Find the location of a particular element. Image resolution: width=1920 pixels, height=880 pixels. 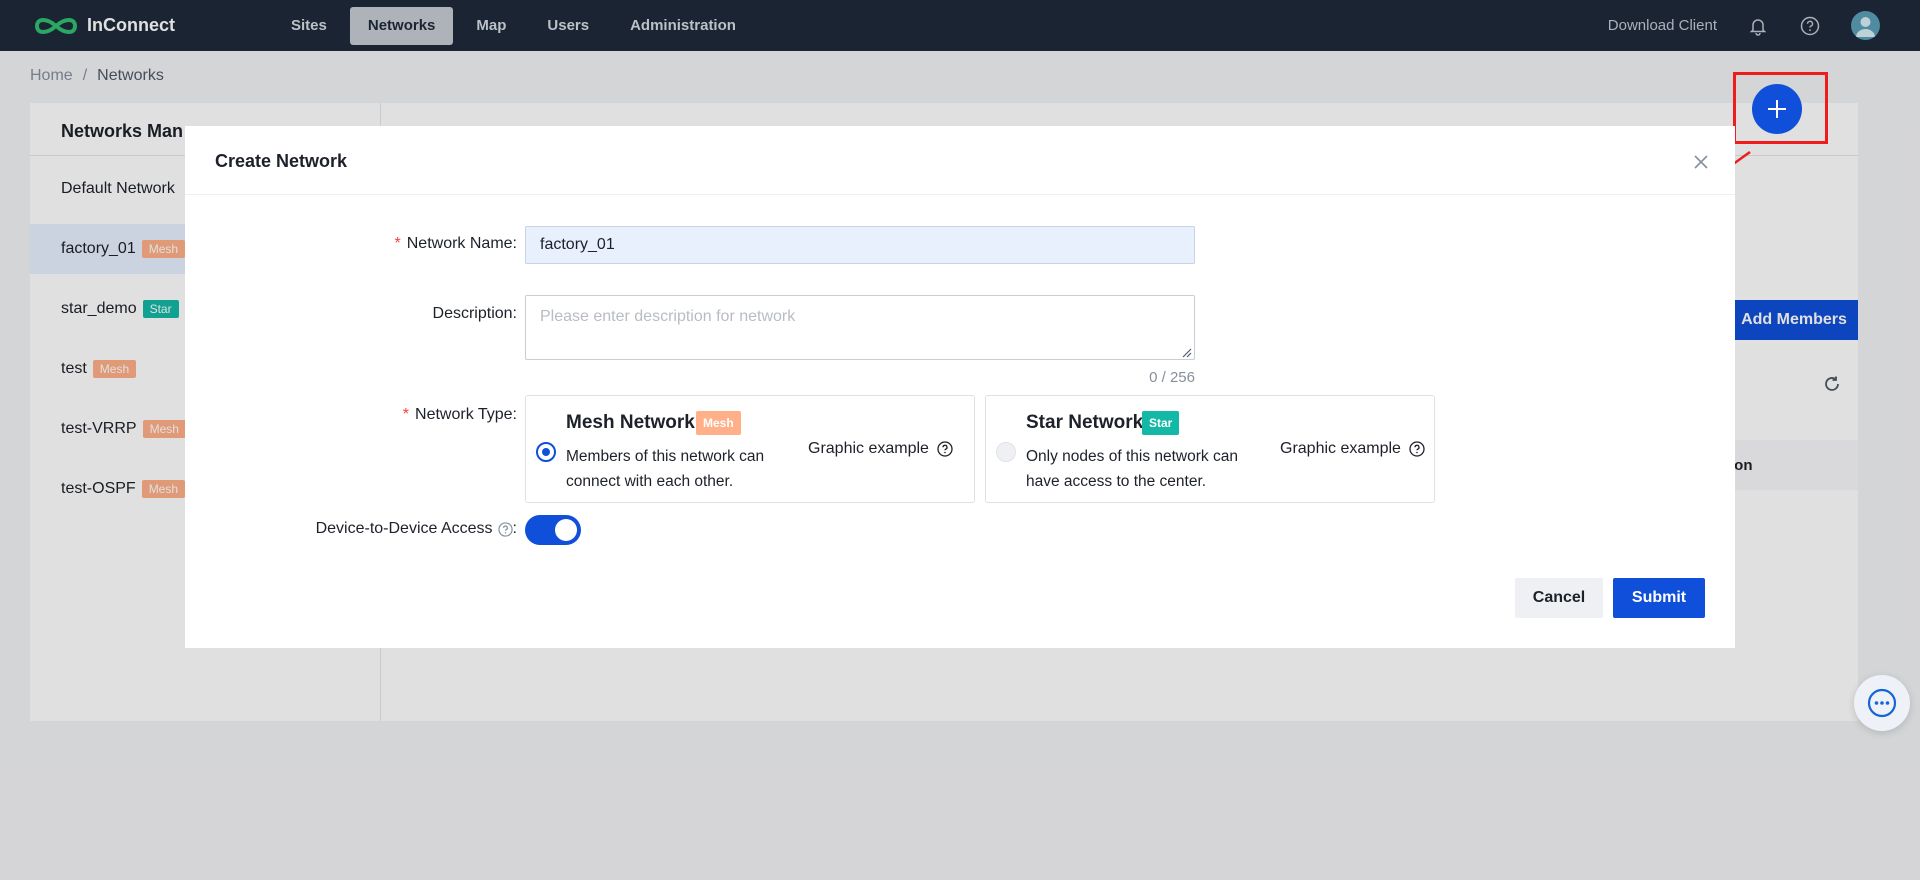

network-type-label-text: Network Type is located at coordinates (464, 414).